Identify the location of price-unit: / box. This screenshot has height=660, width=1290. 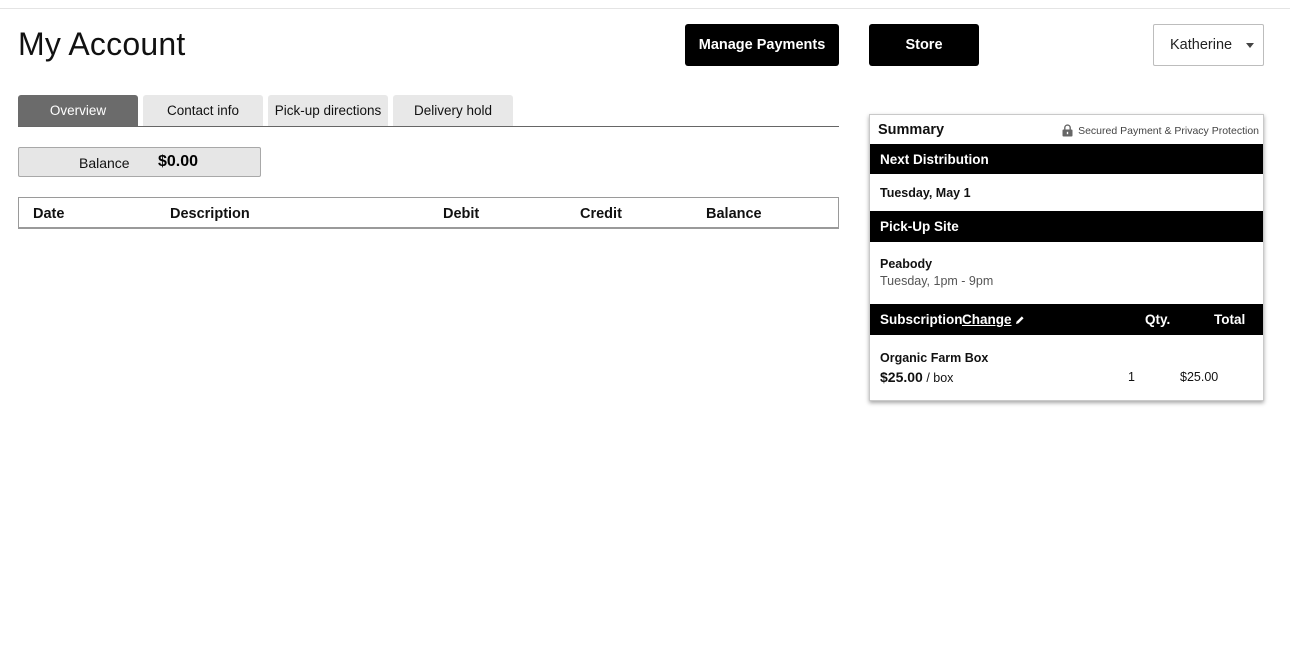
(940, 378).